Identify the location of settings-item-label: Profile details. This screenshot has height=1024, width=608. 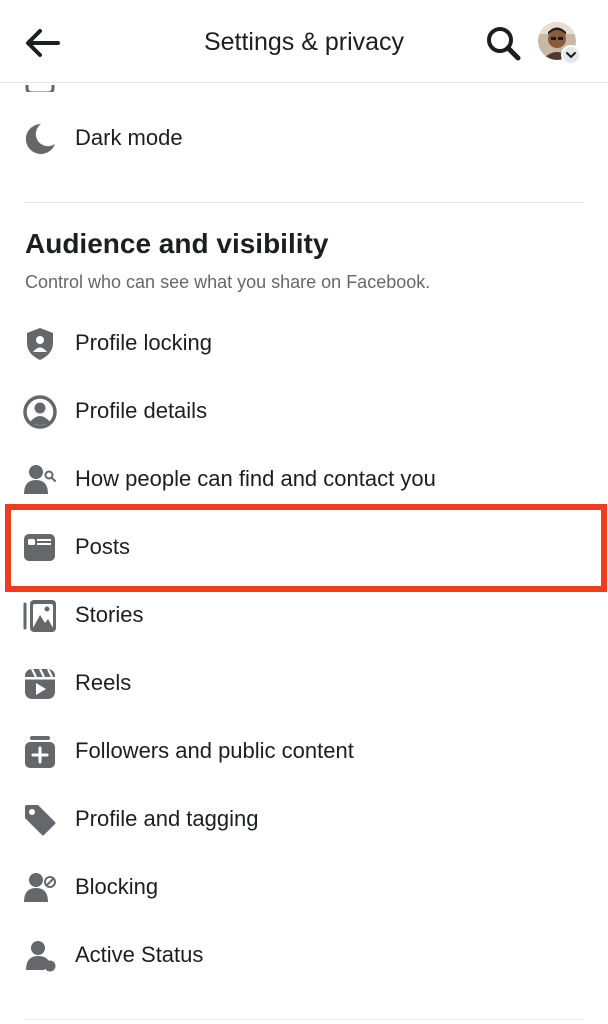
(141, 410).